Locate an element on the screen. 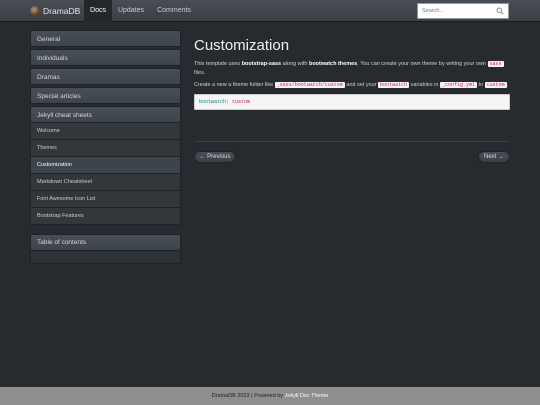 This screenshot has height=405, width=540. code-value: custom is located at coordinates (241, 102).